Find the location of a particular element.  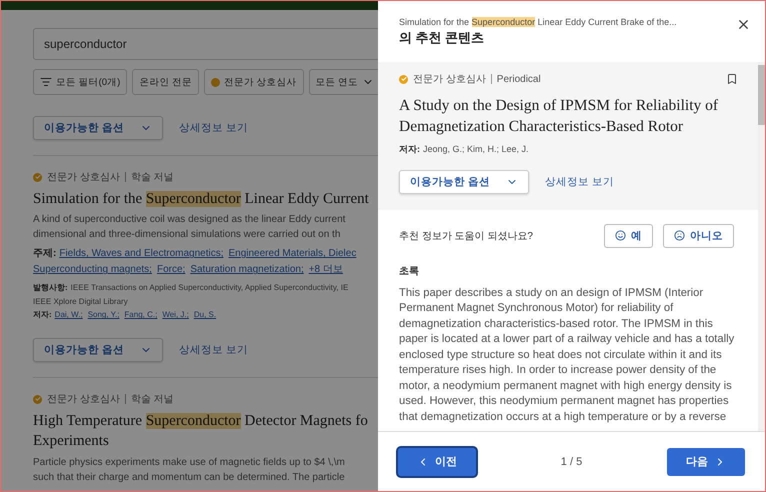

subject-link: Superconducting magnets; is located at coordinates (92, 270).